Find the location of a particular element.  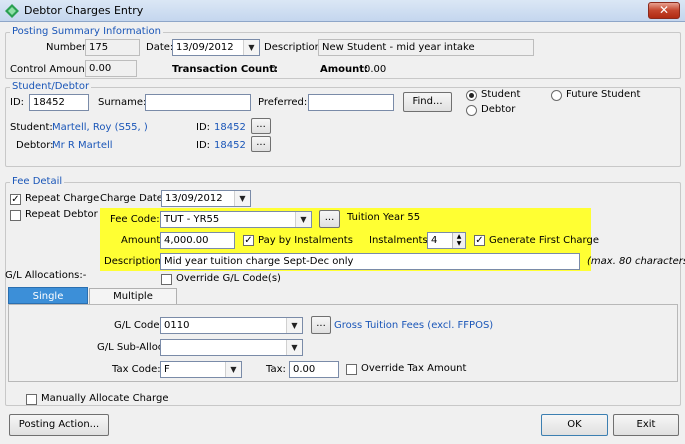

student-name: Martell, Roy (S55, ) is located at coordinates (100, 127).